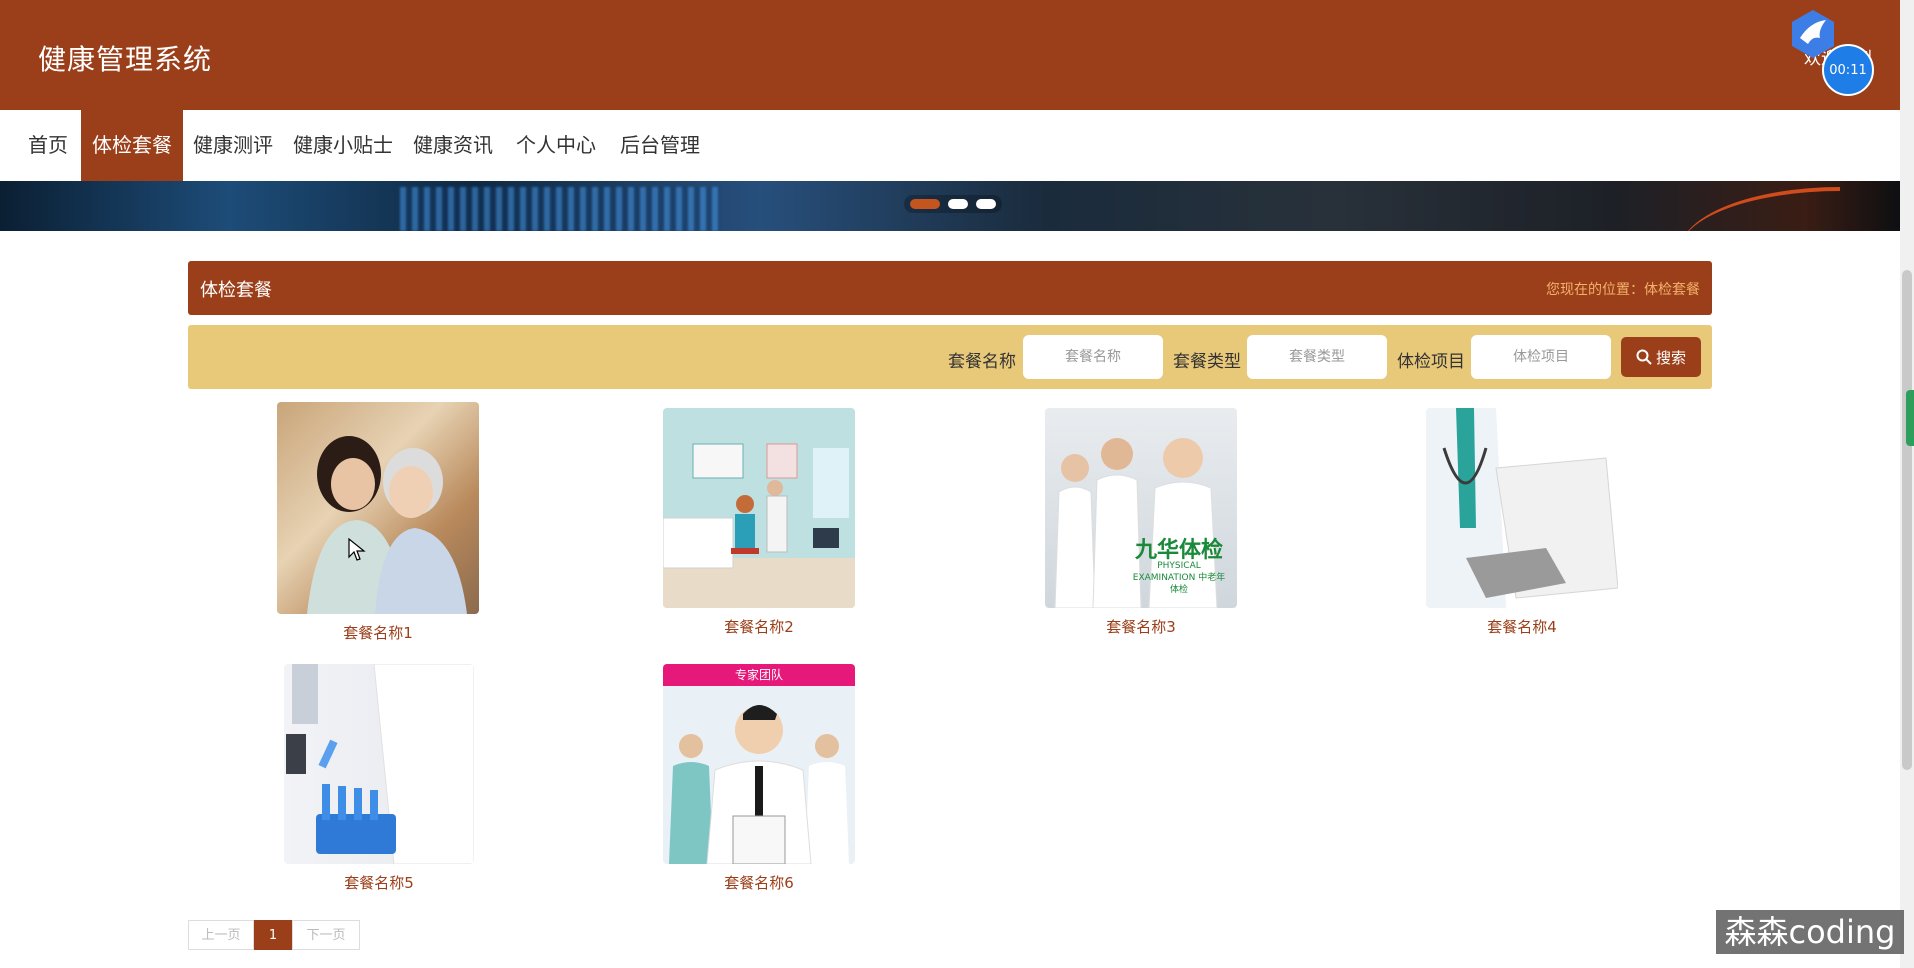 This screenshot has height=968, width=1914. What do you see at coordinates (1141, 626) in the screenshot?
I see `package-name: 套餐名称3` at bounding box center [1141, 626].